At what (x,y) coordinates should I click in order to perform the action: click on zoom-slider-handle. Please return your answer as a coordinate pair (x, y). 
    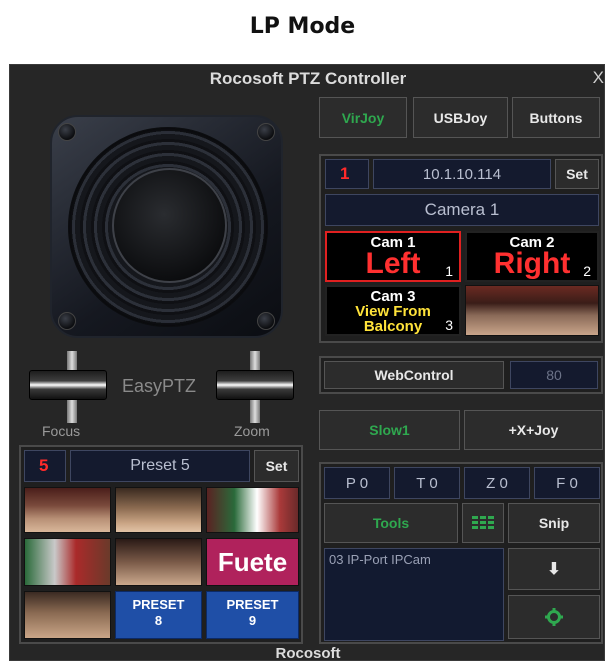
    Looking at the image, I should click on (255, 385).